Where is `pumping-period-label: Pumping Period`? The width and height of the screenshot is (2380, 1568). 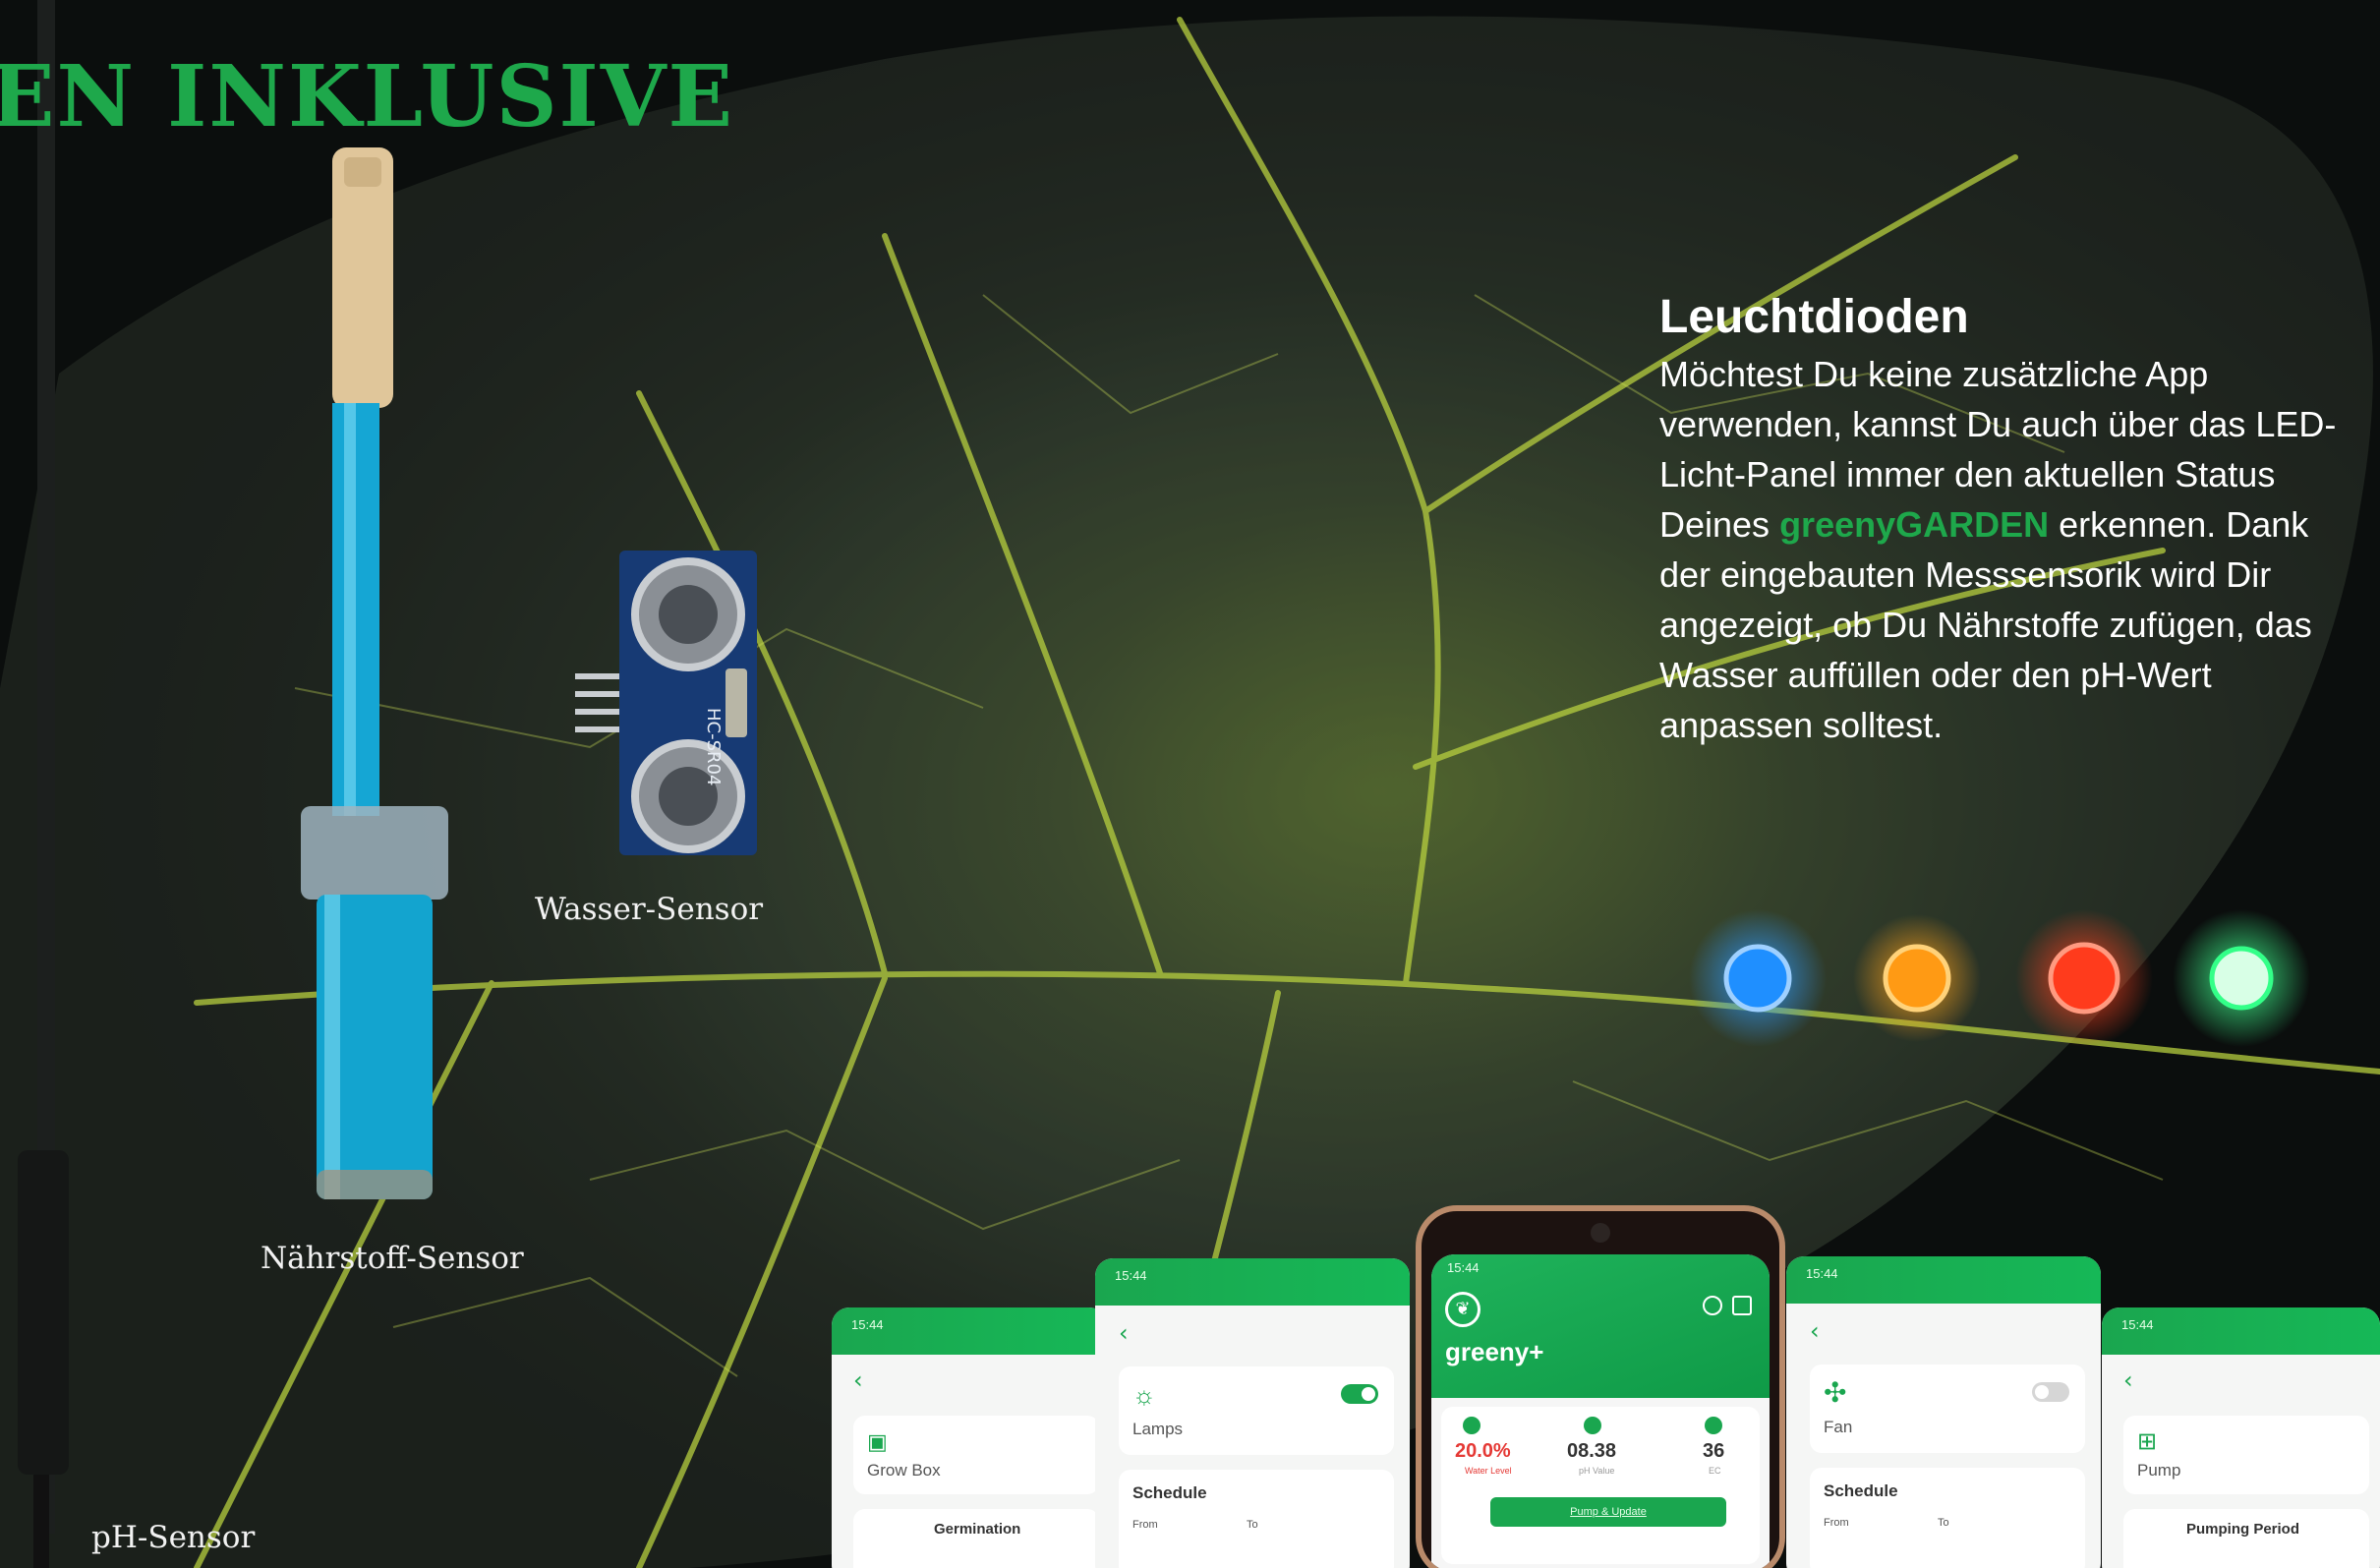 pumping-period-label: Pumping Period is located at coordinates (2243, 1529).